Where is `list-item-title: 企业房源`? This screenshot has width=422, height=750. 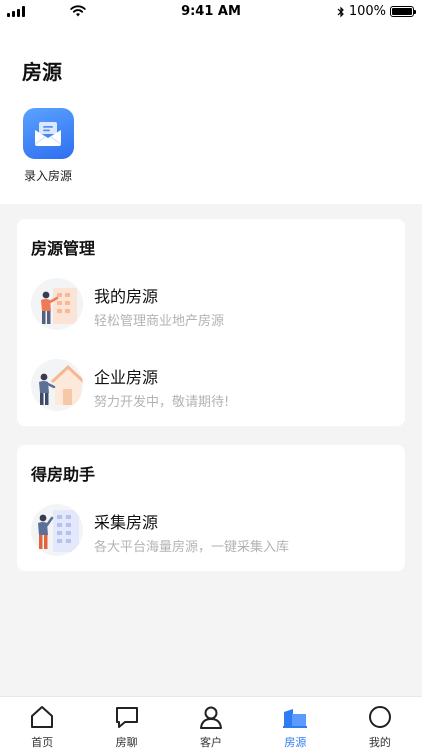
list-item-title: 企业房源 is located at coordinates (126, 377).